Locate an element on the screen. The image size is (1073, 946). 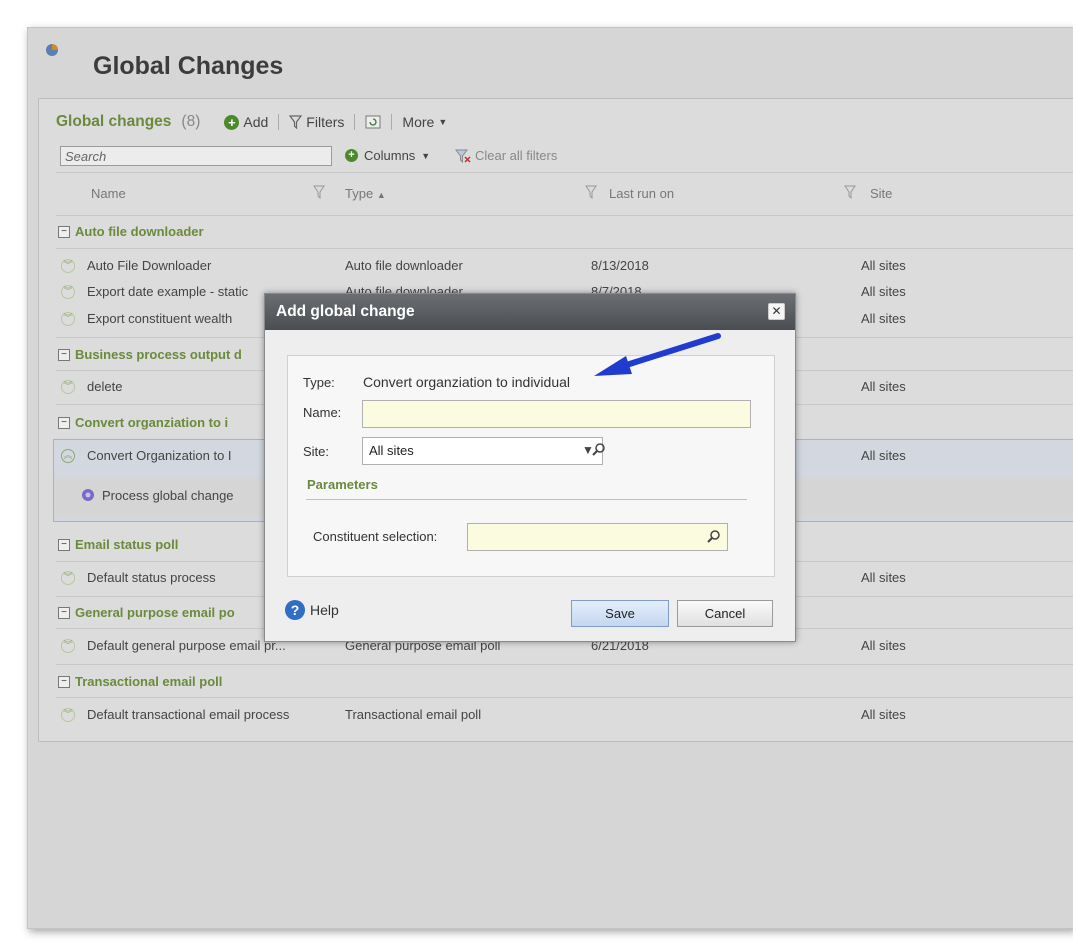
filters-button: Filters is located at coordinates (316, 122).